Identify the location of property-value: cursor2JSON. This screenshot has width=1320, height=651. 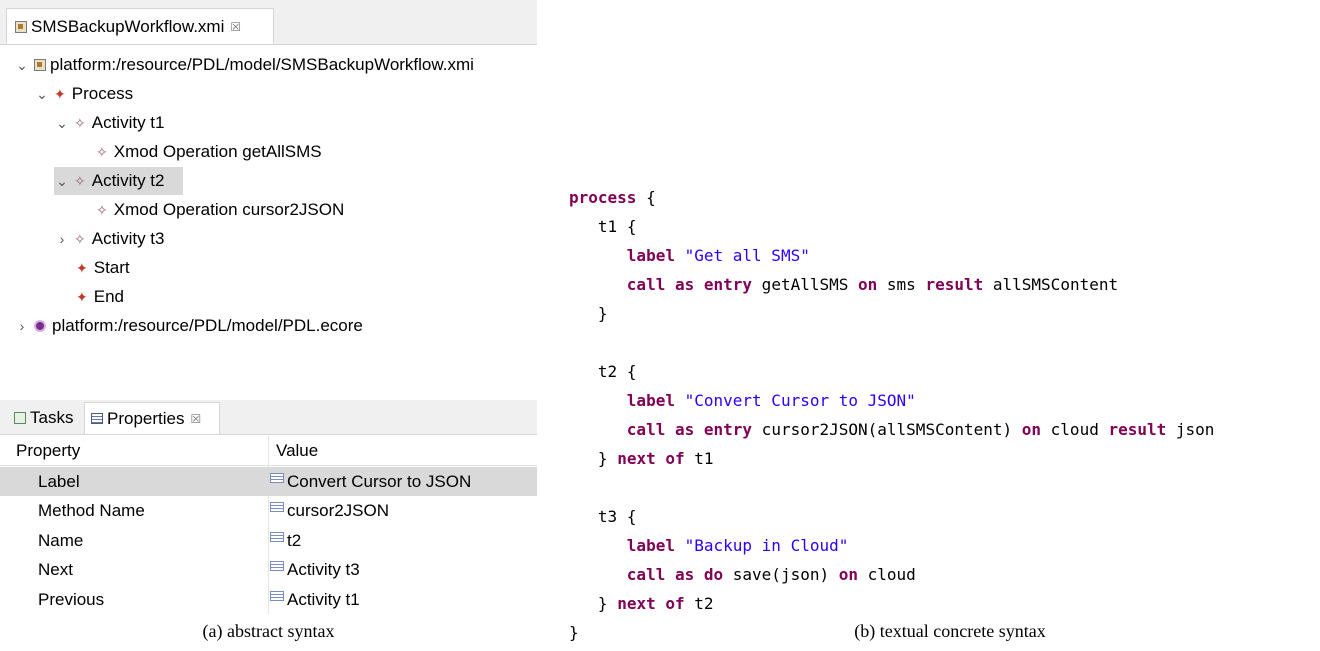
(329, 510).